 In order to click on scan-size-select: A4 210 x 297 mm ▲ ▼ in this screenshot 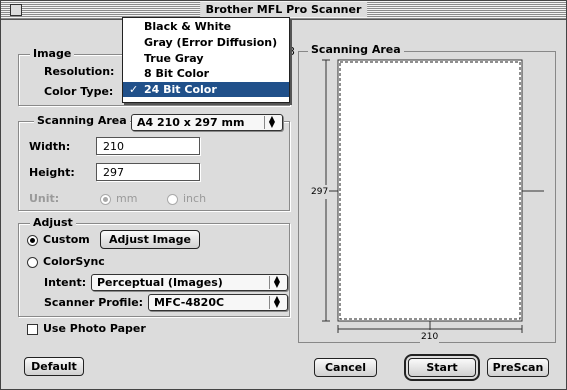, I will do `click(207, 122)`.